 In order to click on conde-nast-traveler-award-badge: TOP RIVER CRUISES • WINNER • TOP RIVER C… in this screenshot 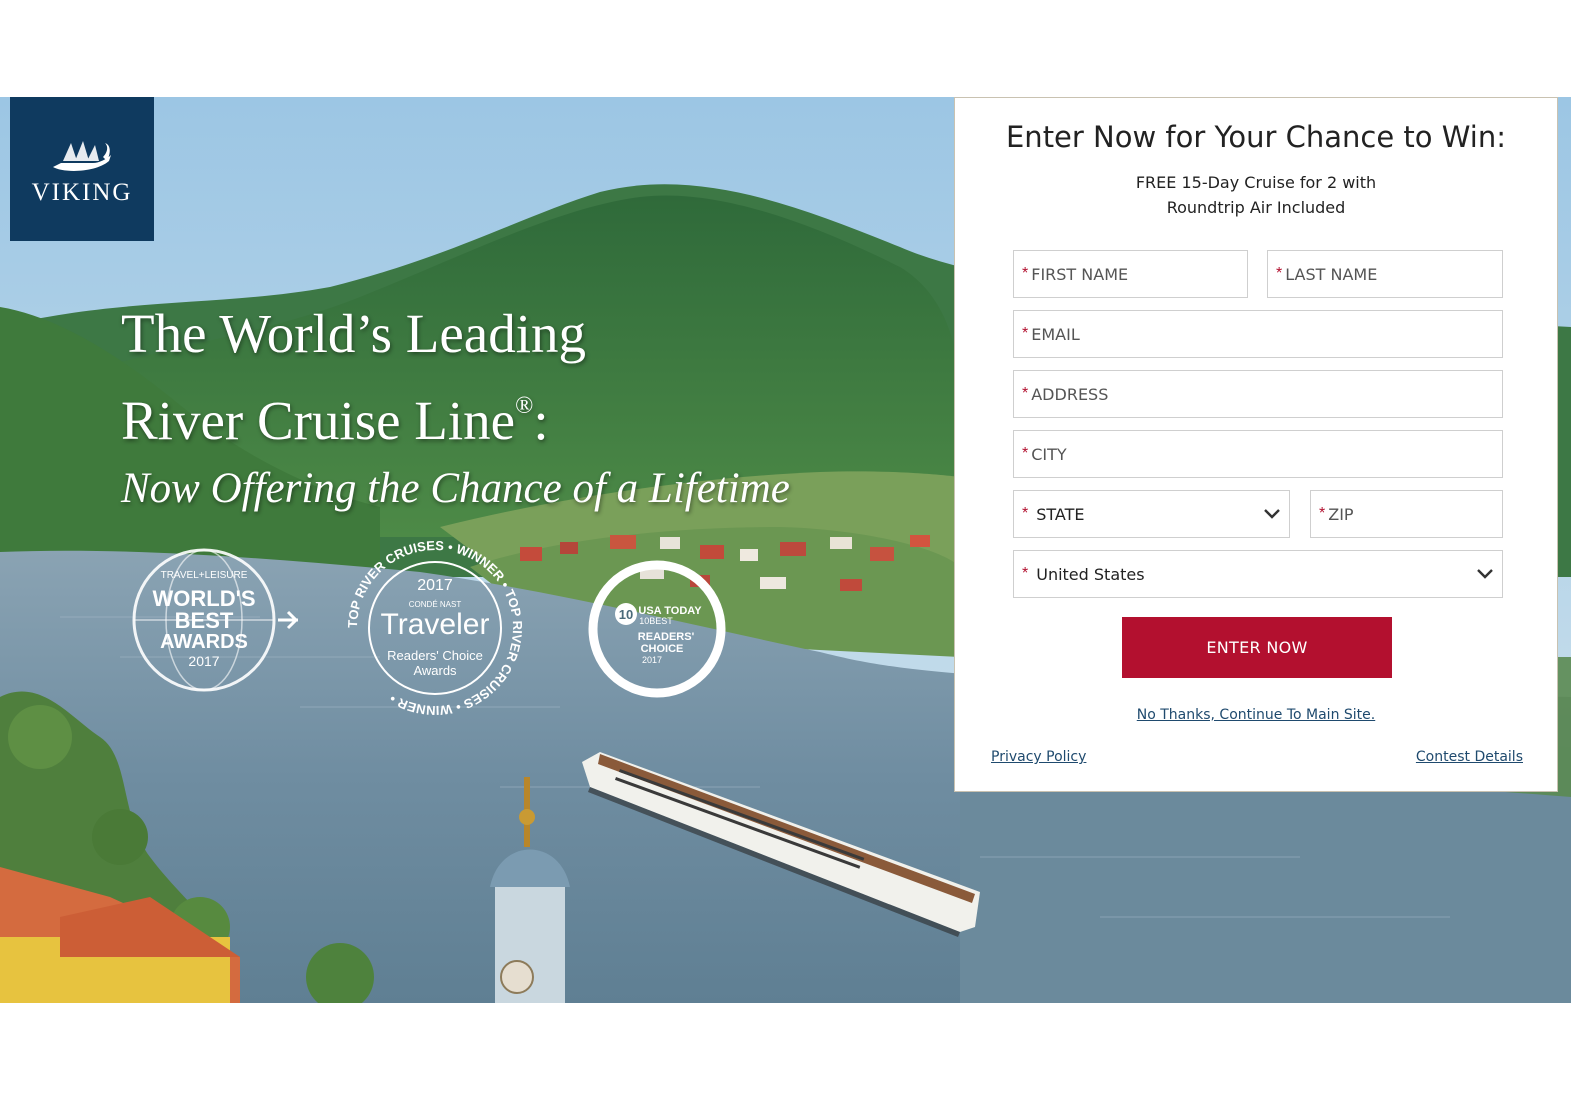, I will do `click(435, 628)`.